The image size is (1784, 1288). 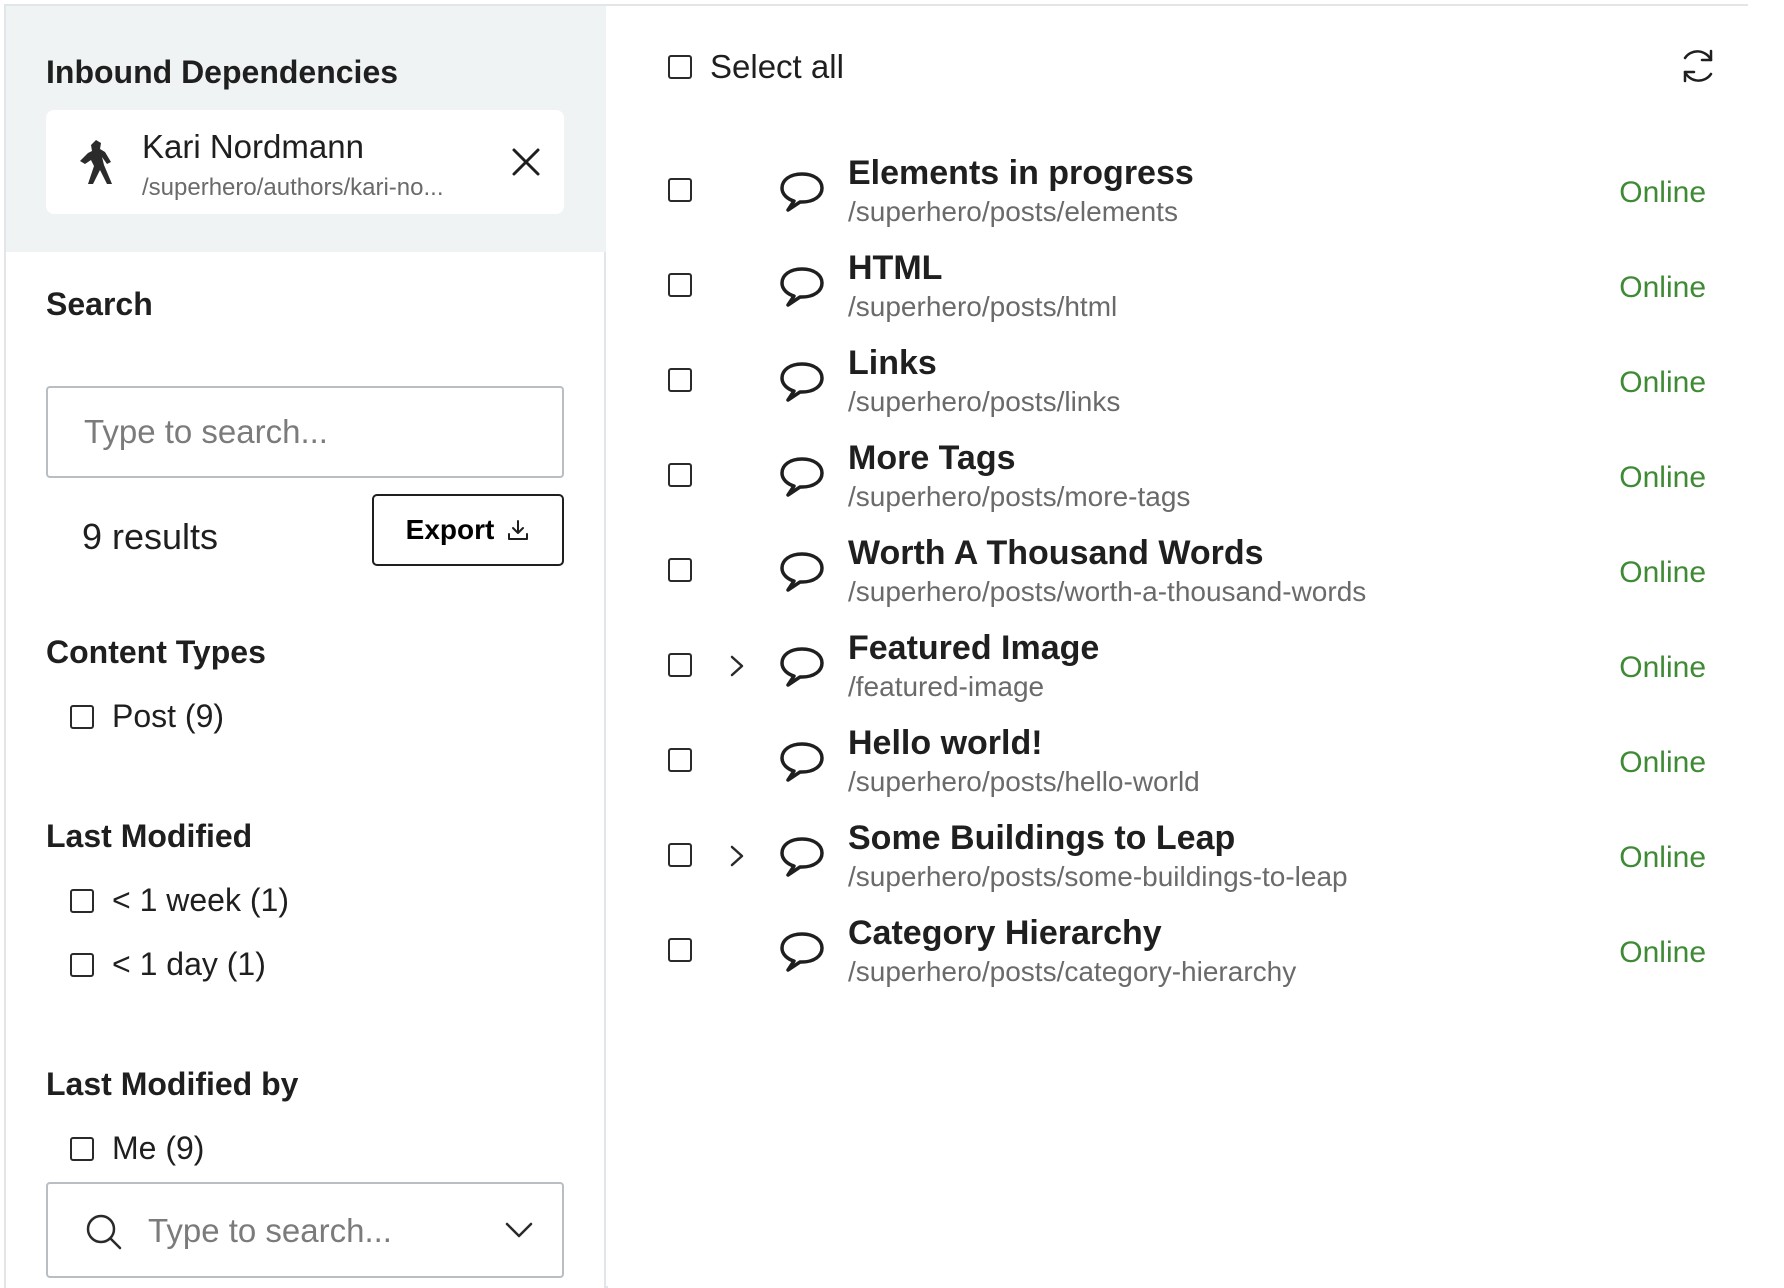 I want to click on item-title: Worth A Thousand Words, so click(x=1056, y=553).